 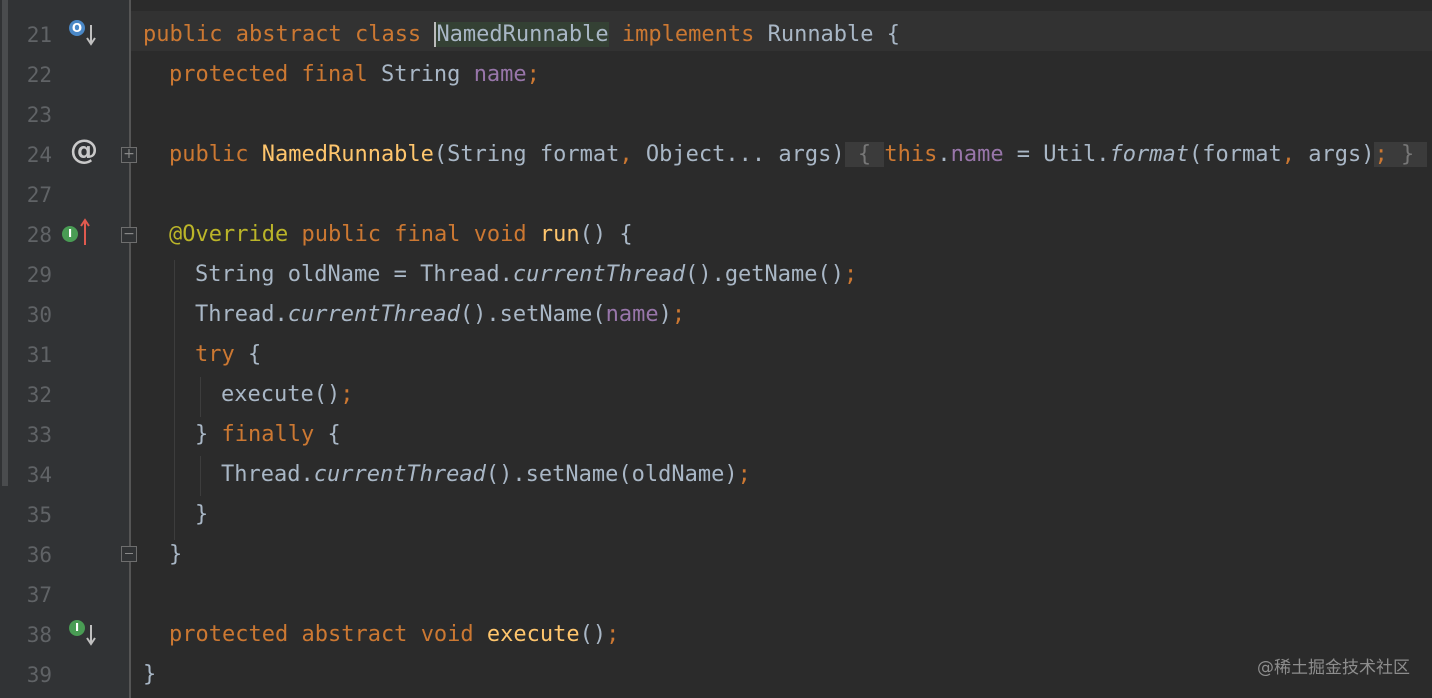 I want to click on override-icon: O, so click(x=77, y=28).